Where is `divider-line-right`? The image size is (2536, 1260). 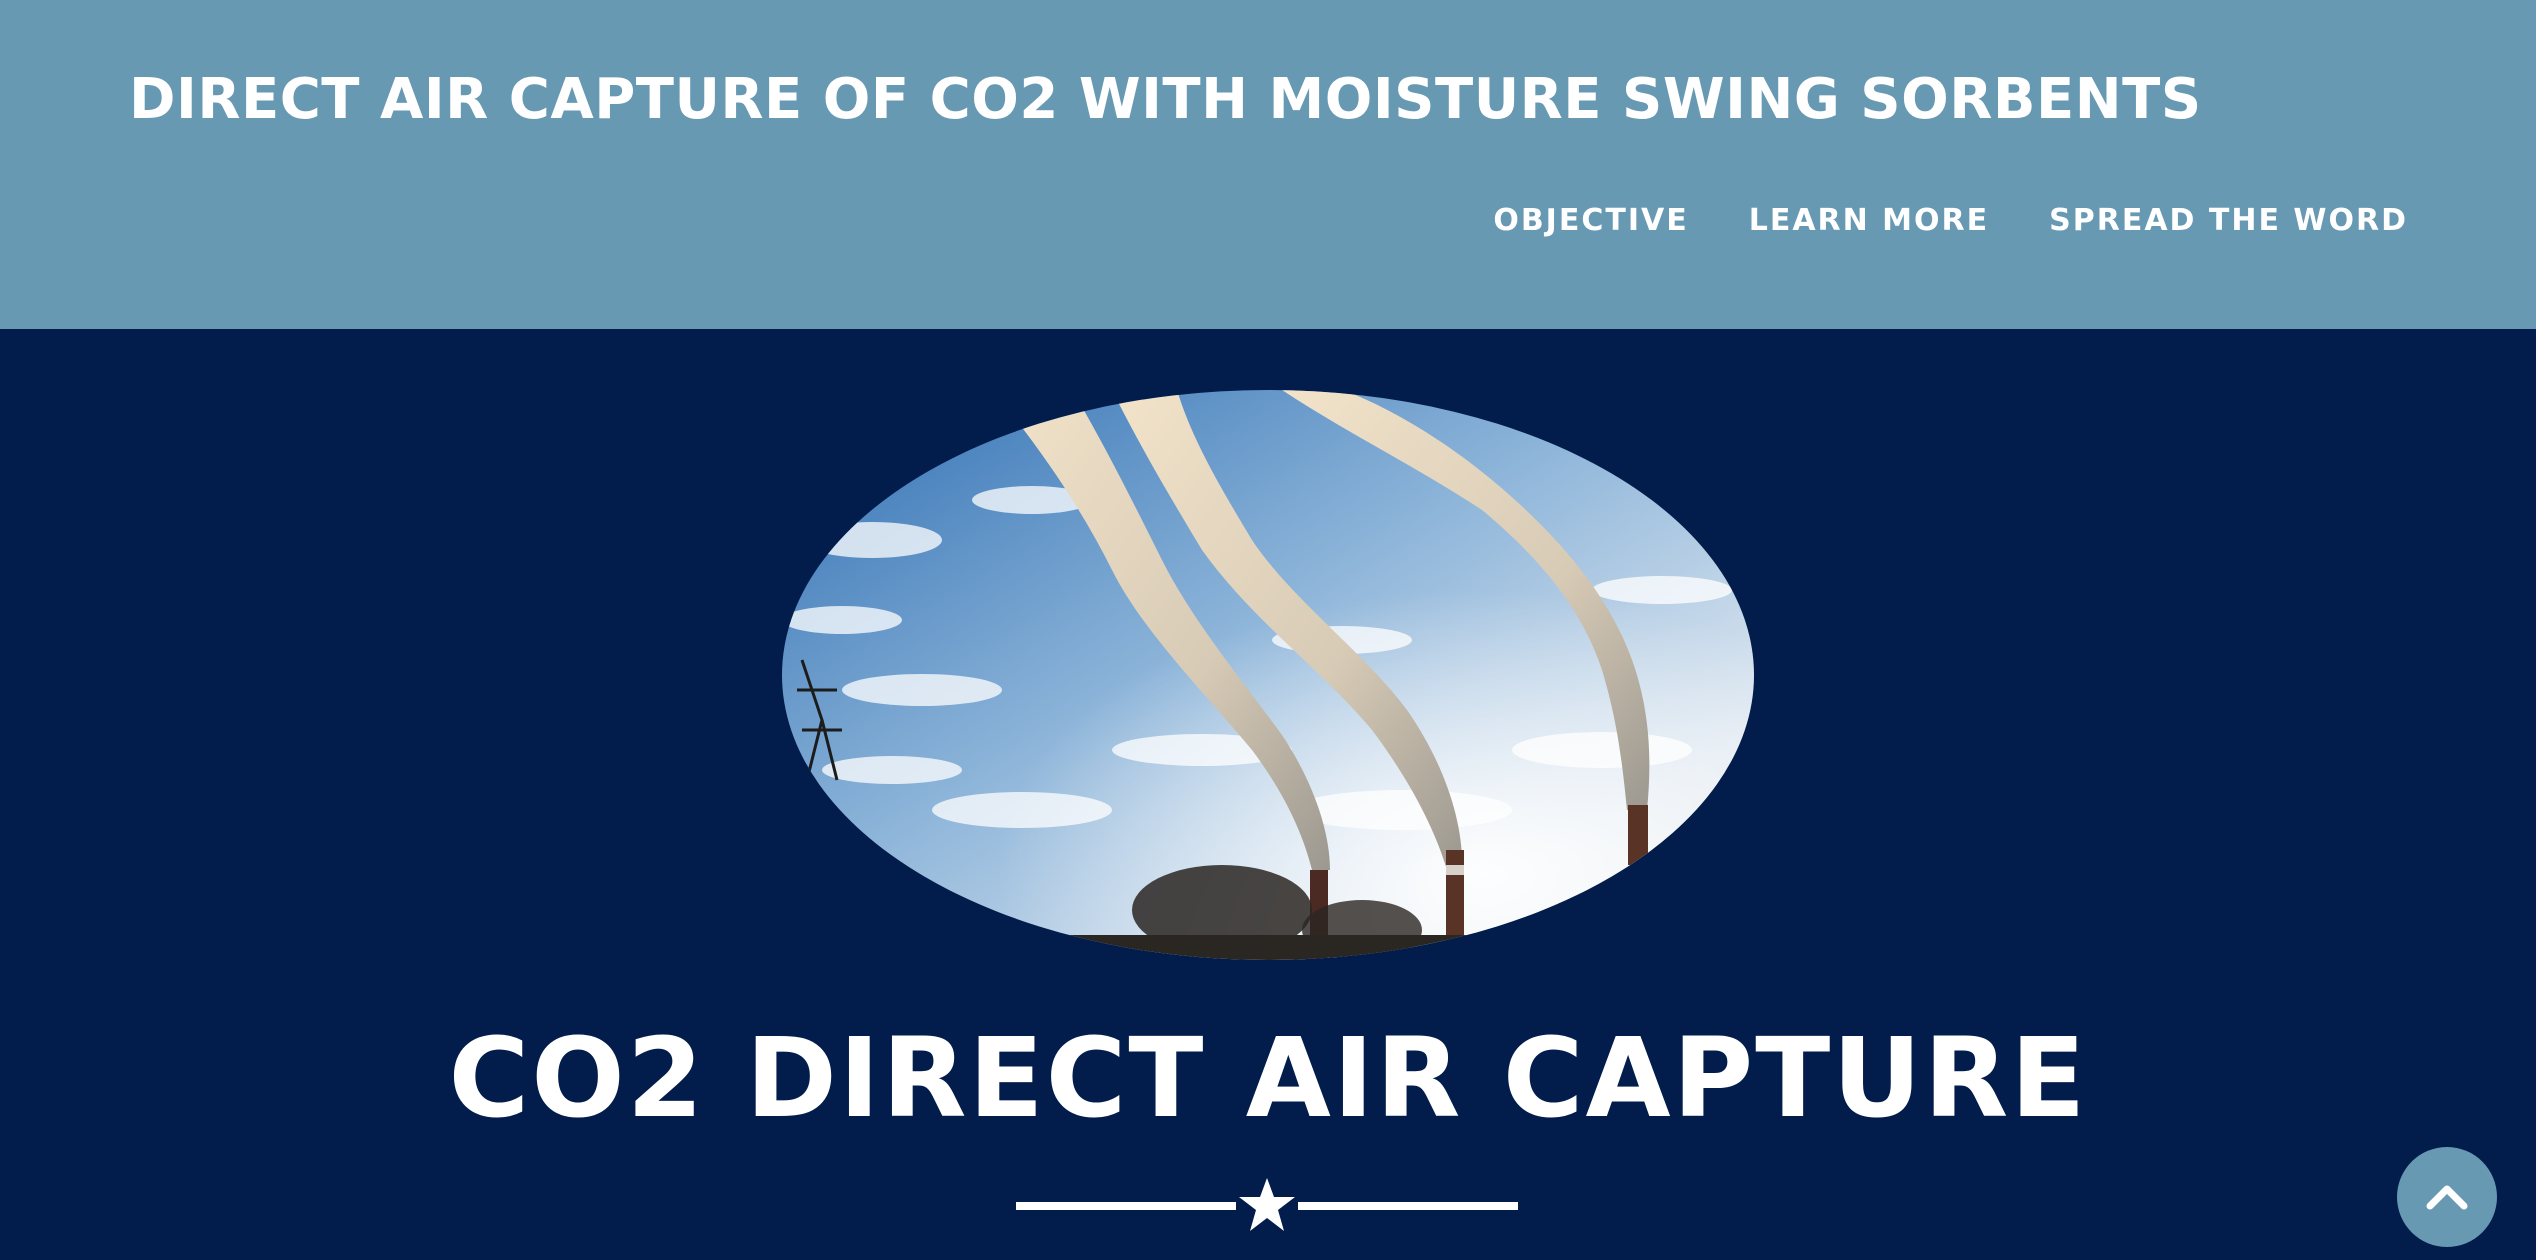 divider-line-right is located at coordinates (1408, 1206).